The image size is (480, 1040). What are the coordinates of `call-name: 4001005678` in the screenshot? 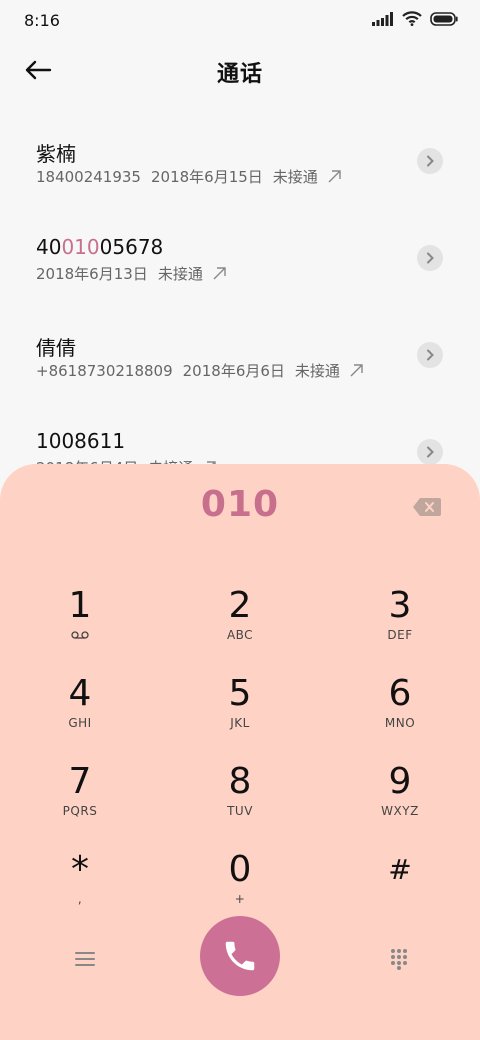 It's located at (99, 247).